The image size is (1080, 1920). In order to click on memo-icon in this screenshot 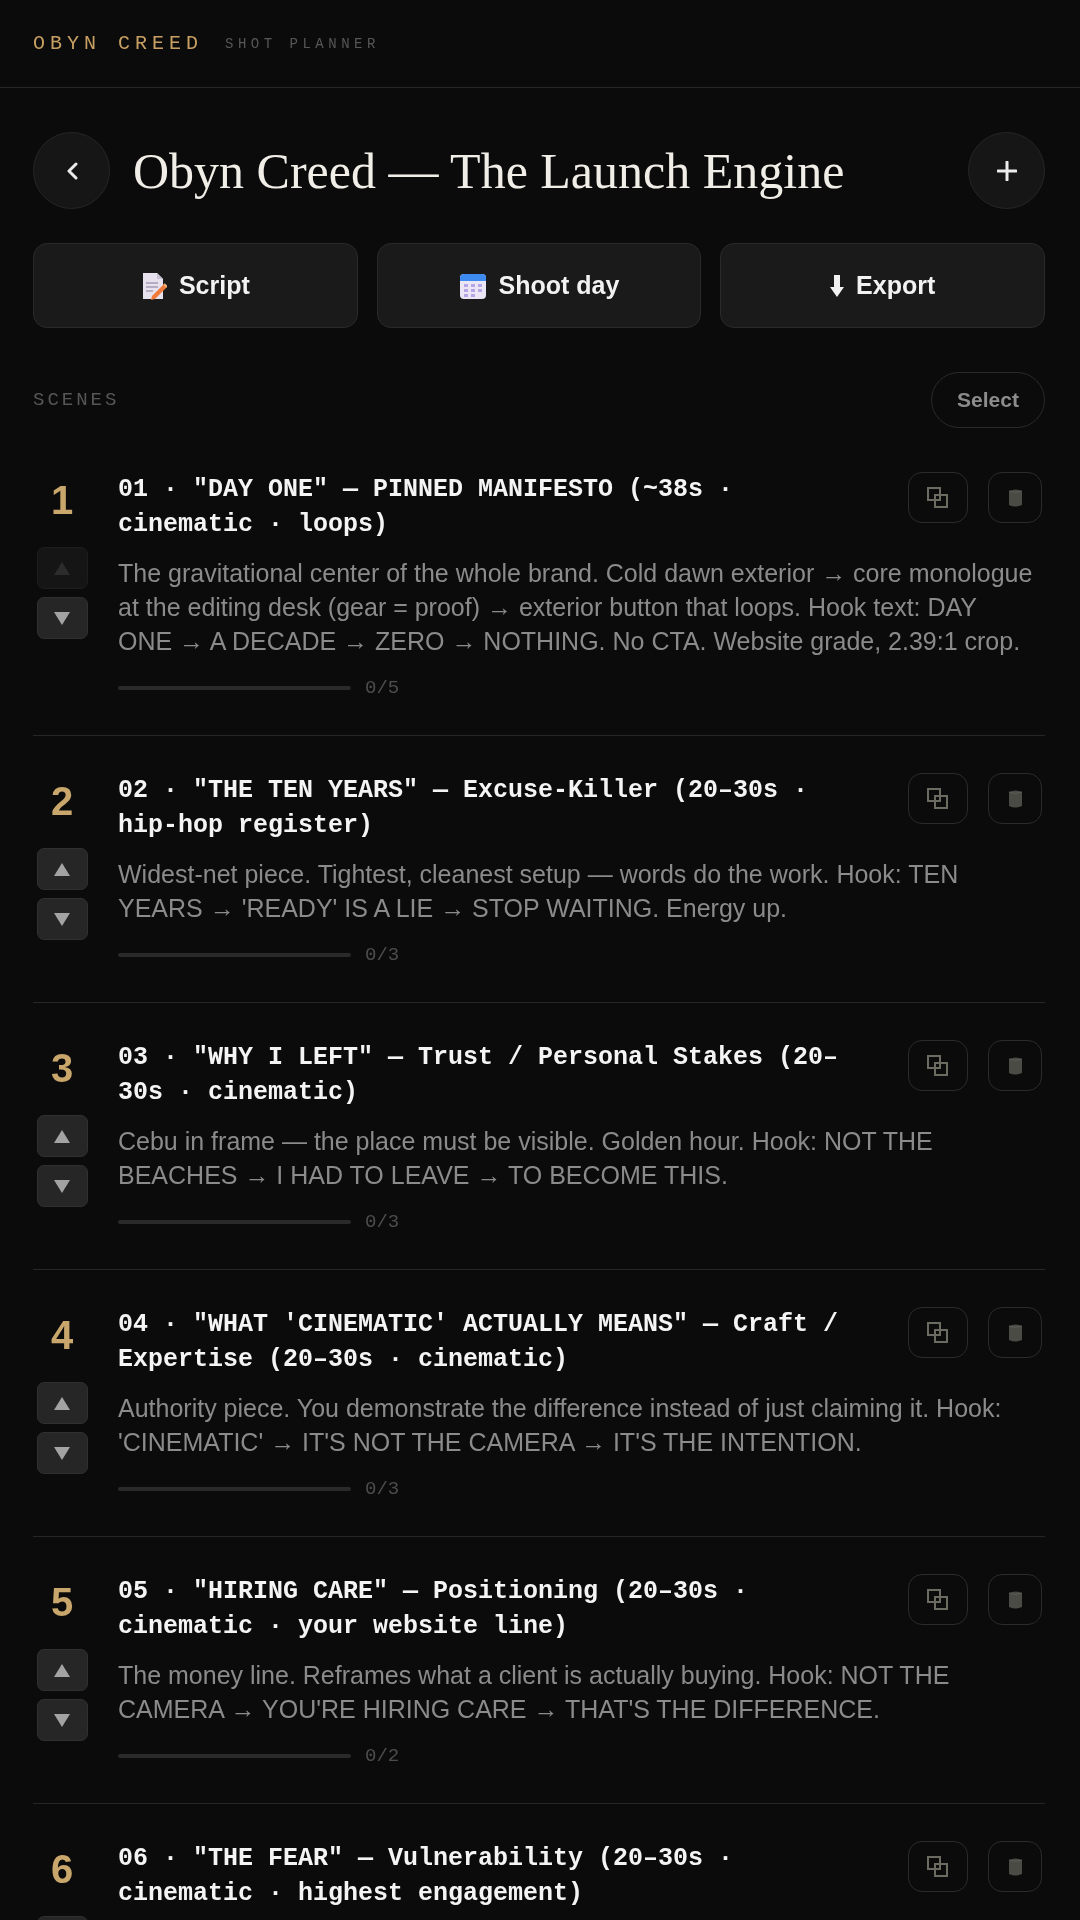, I will do `click(153, 285)`.